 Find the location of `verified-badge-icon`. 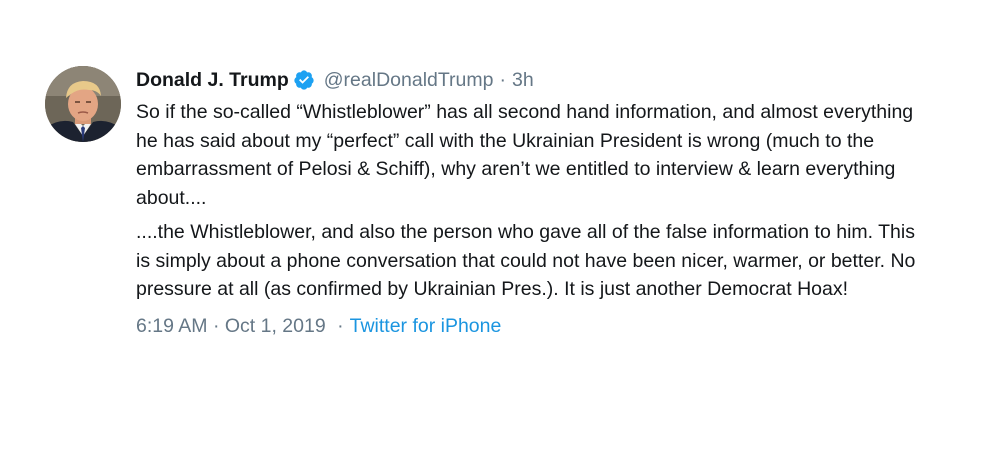

verified-badge-icon is located at coordinates (304, 80).